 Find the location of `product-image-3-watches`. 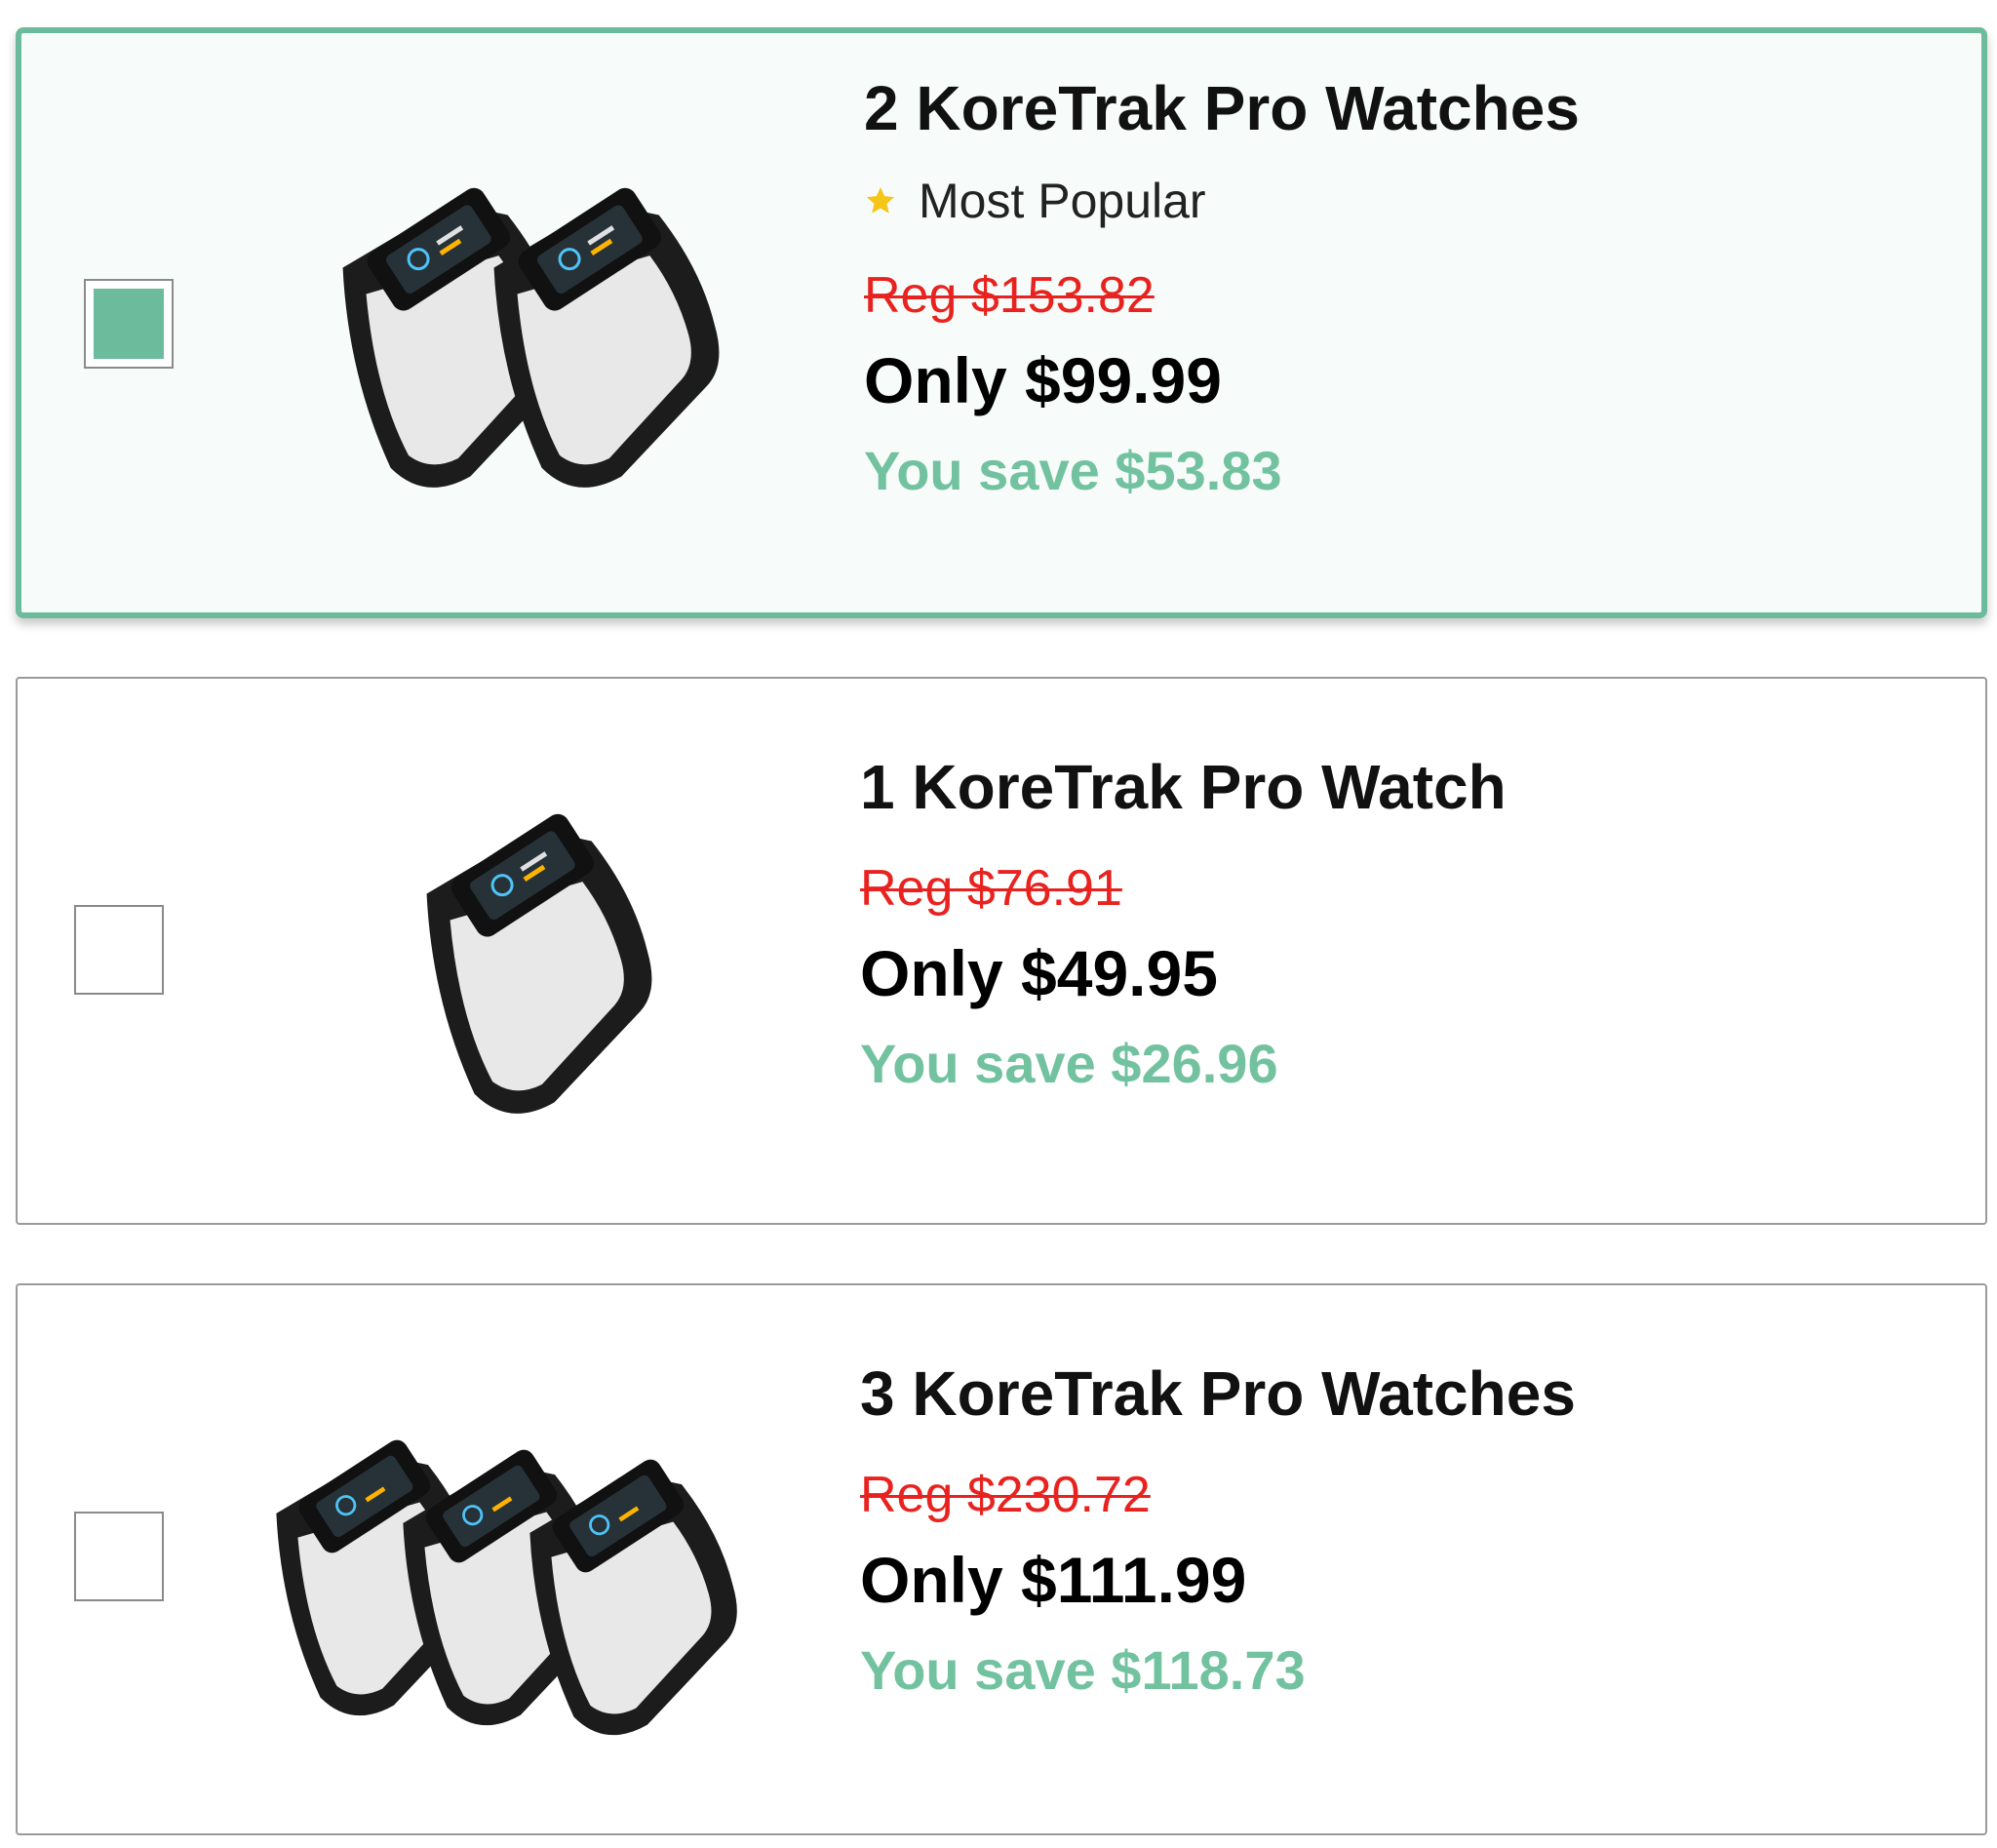

product-image-3-watches is located at coordinates (525, 1578).